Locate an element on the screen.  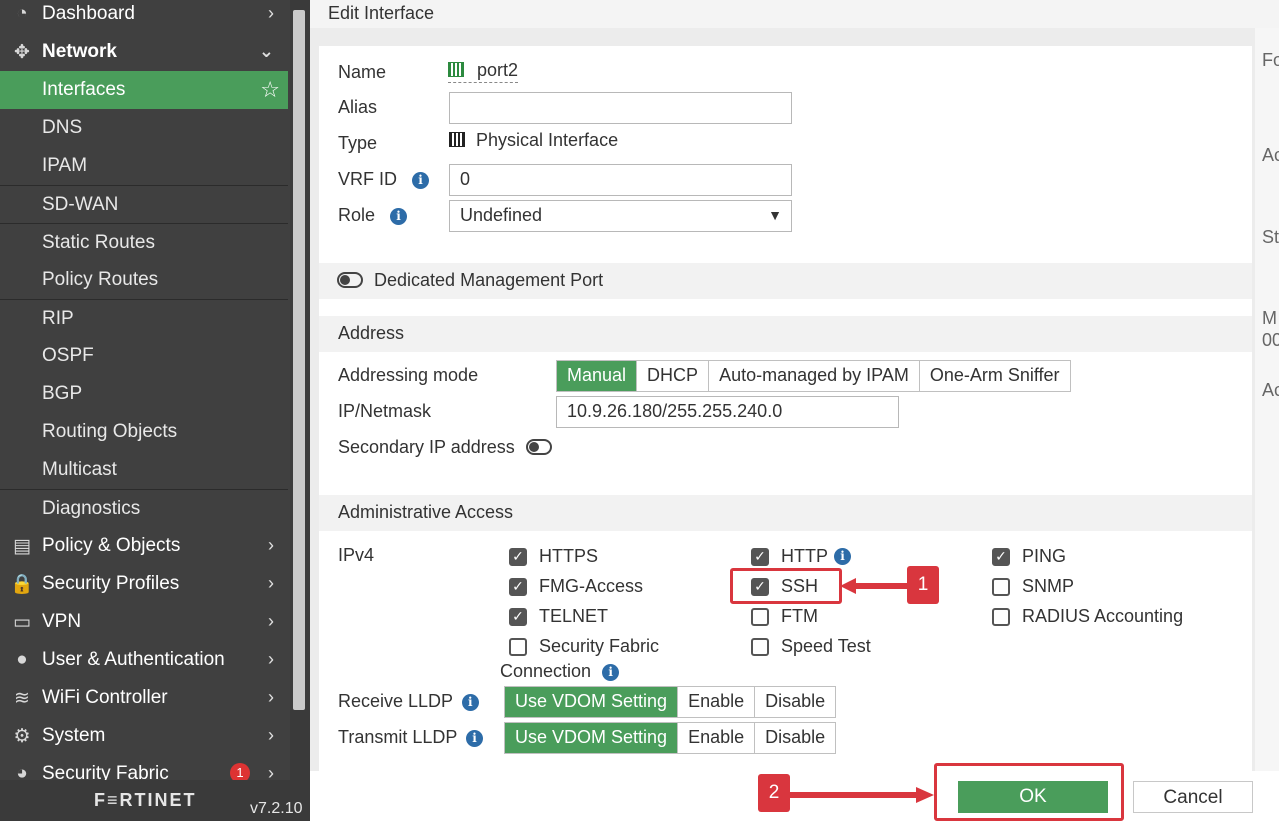
sidebar-item-dns: DNS is located at coordinates (144, 128).